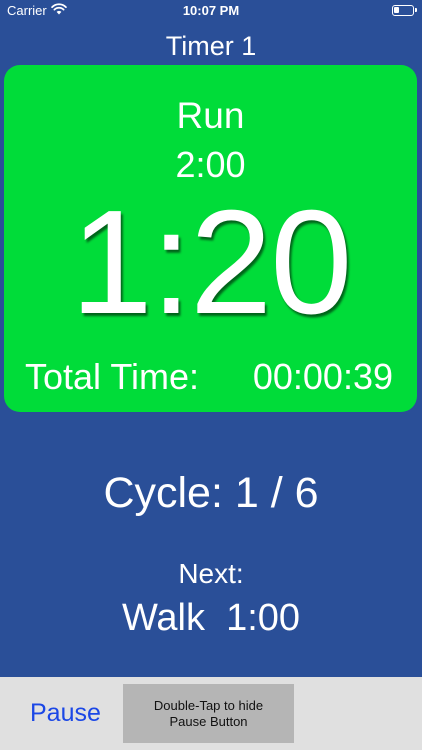 This screenshot has width=422, height=750. I want to click on next-label: Next:, so click(211, 573).